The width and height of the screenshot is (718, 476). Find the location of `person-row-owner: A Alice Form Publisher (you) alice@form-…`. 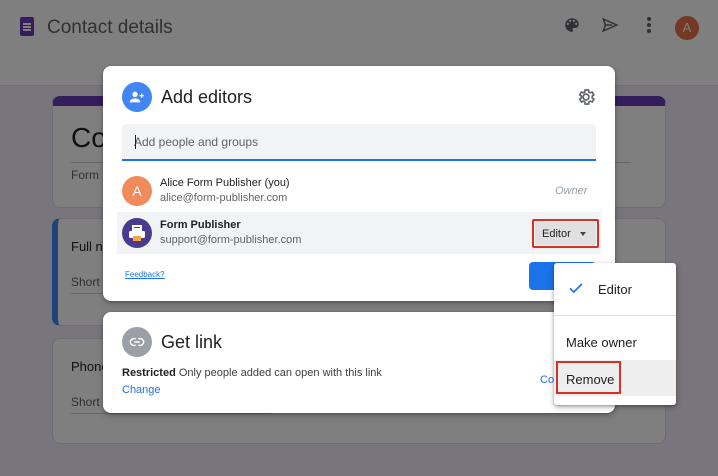

person-row-owner: A Alice Form Publisher (you) alice@form-… is located at coordinates (359, 191).